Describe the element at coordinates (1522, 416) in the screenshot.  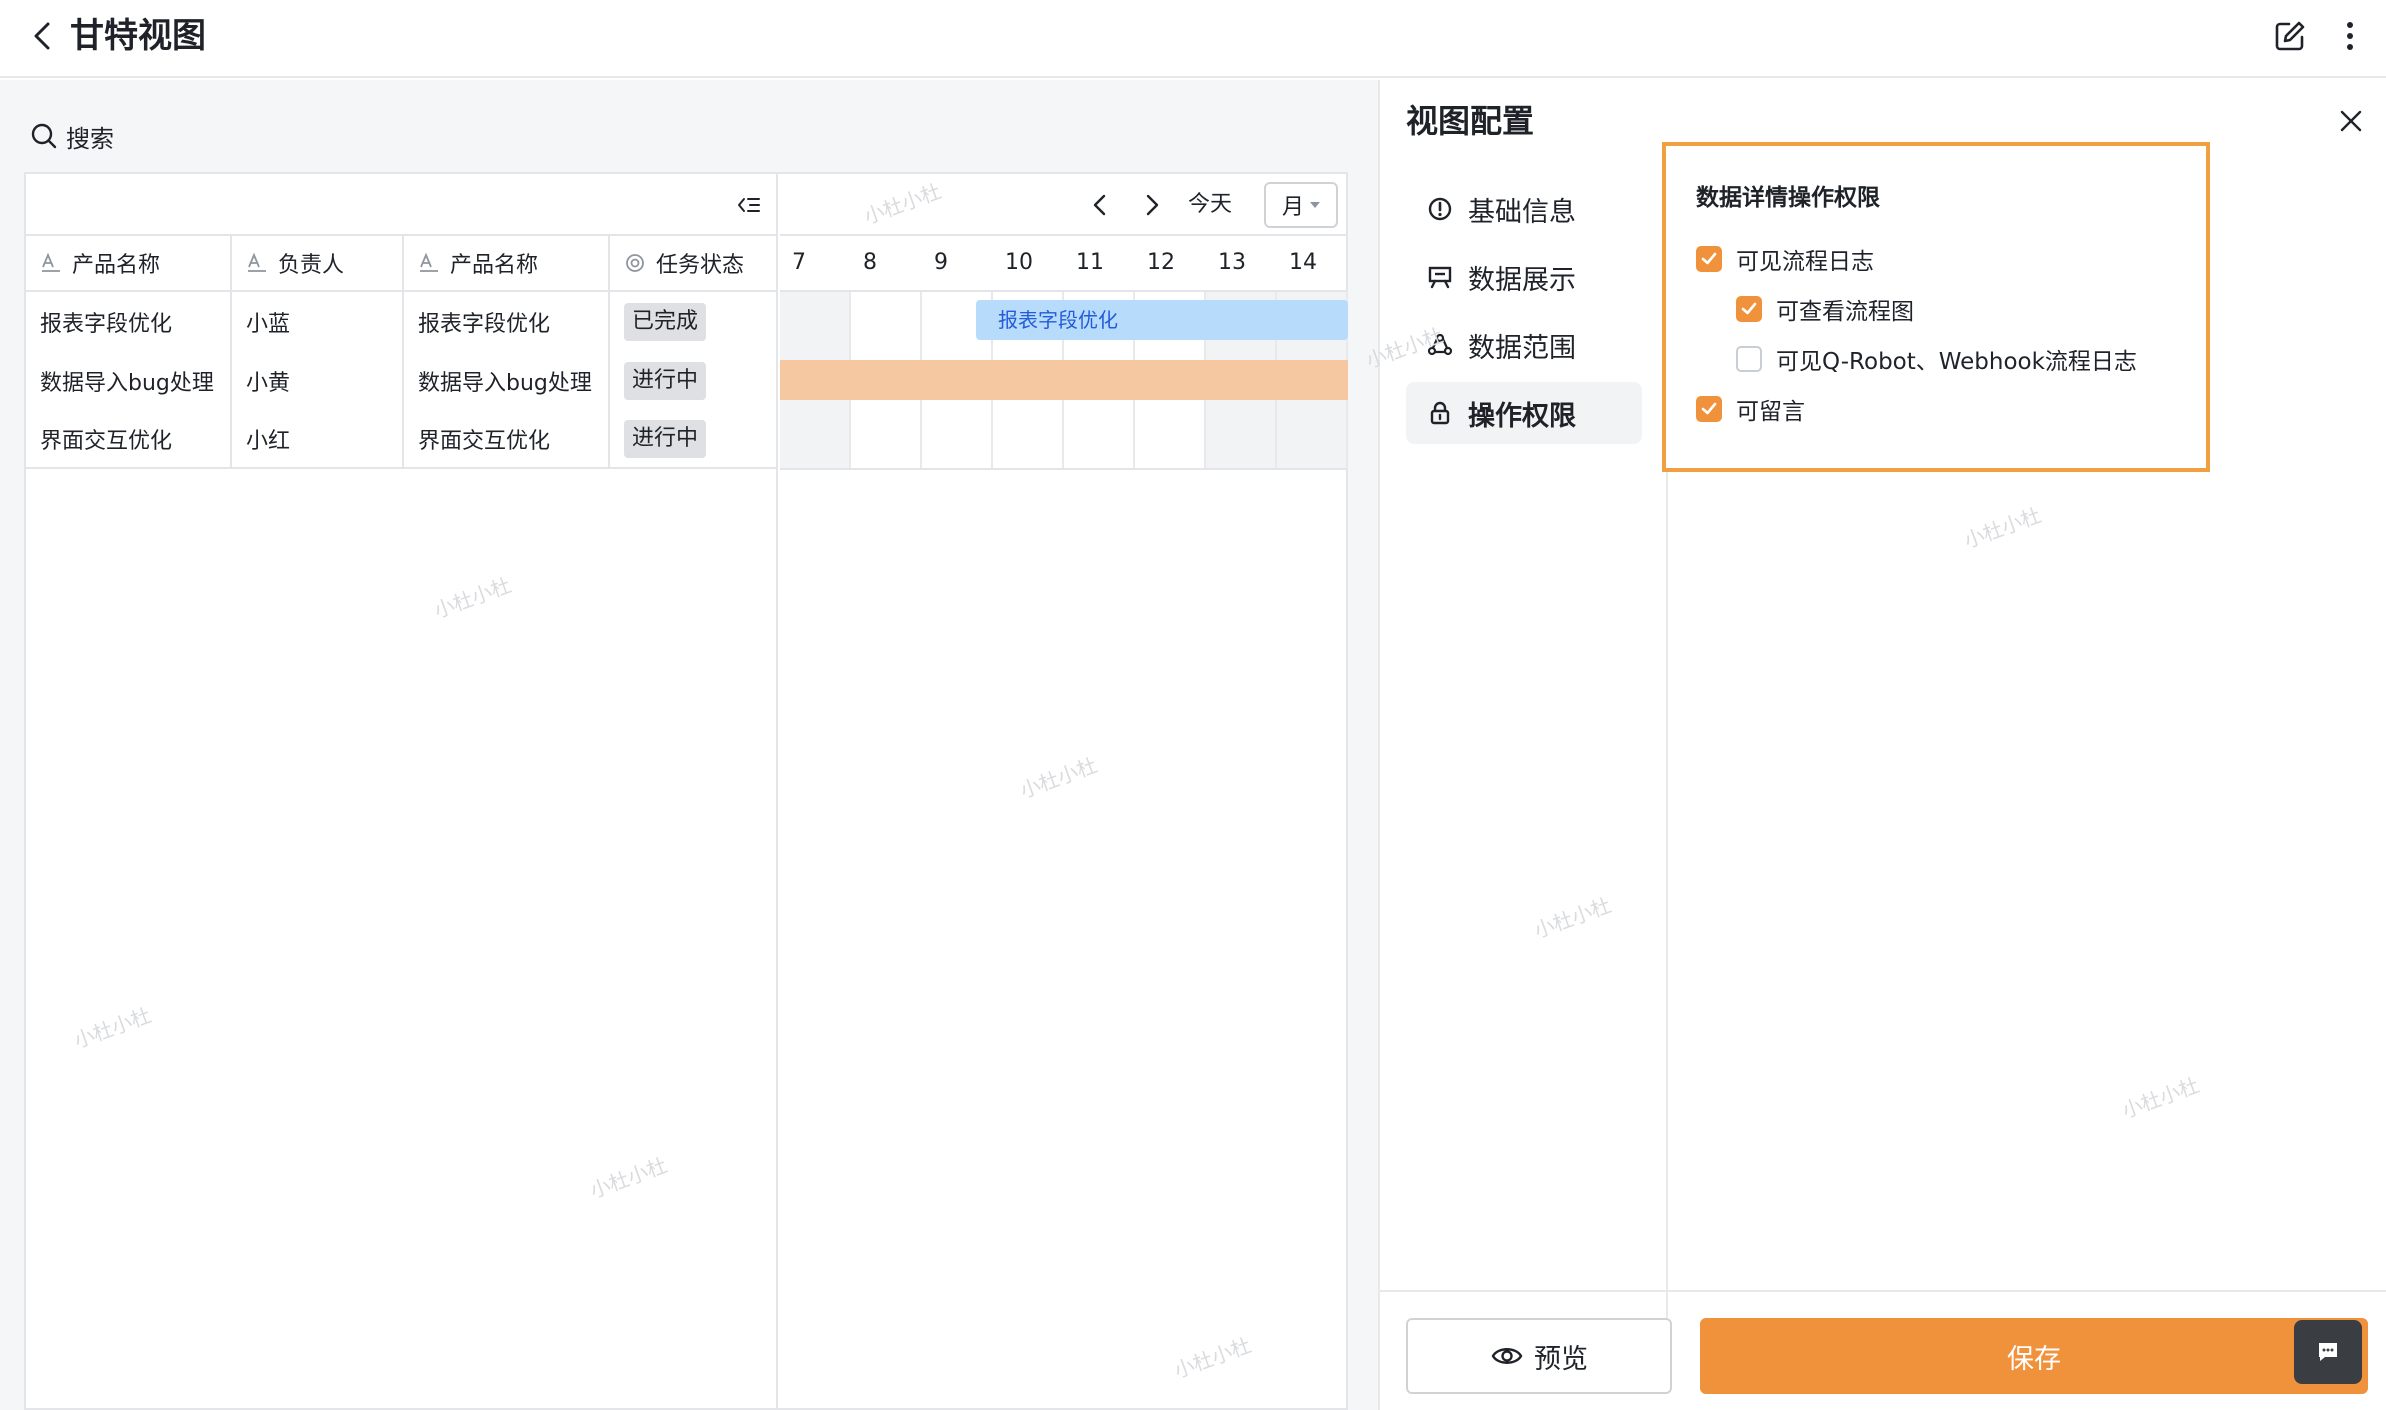
I see `menu-item-label: 操作权限` at that location.